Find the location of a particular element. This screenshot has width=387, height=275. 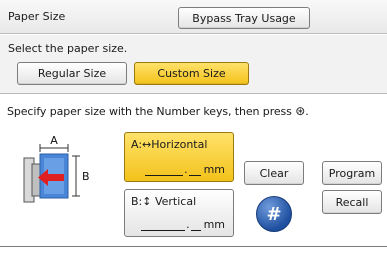

clear-button: Clear is located at coordinates (274, 173).